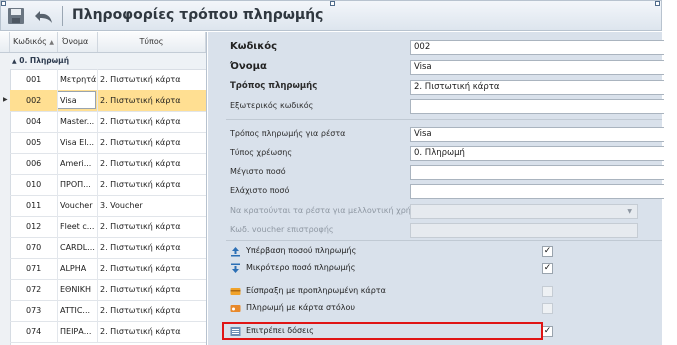 The height and width of the screenshot is (345, 677). I want to click on external-code-field, so click(540, 106).